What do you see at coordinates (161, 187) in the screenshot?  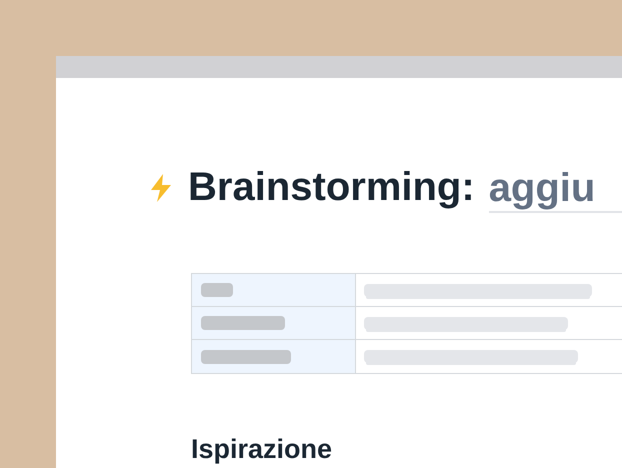 I see `lightning-icon` at bounding box center [161, 187].